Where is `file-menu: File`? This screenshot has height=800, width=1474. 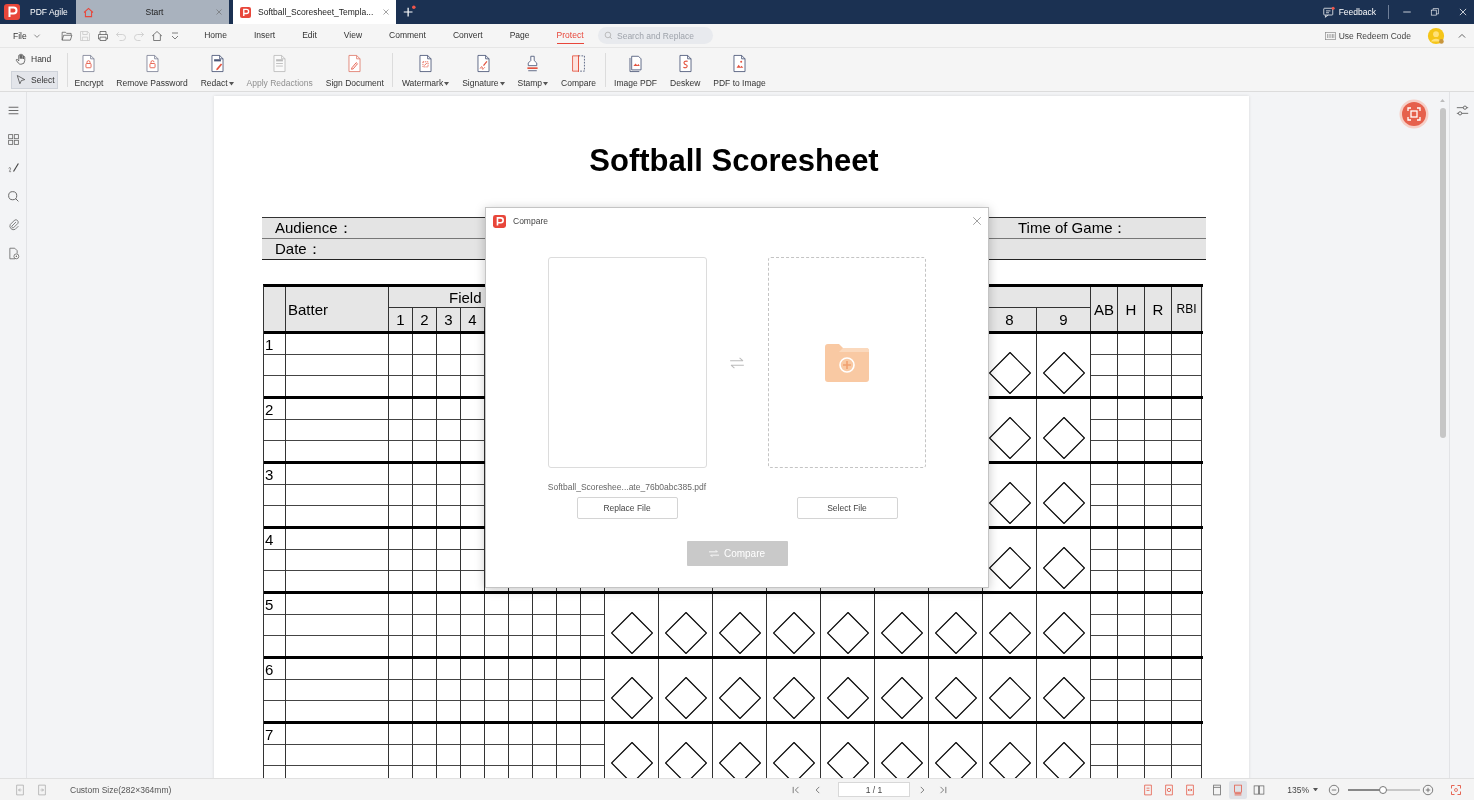
file-menu: File is located at coordinates (27, 35).